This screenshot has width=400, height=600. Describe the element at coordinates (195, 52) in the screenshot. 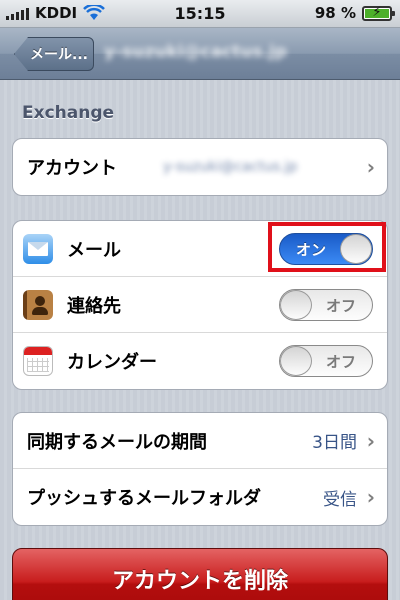

I see `nav-title: y-suzuki@cactus.jp` at that location.